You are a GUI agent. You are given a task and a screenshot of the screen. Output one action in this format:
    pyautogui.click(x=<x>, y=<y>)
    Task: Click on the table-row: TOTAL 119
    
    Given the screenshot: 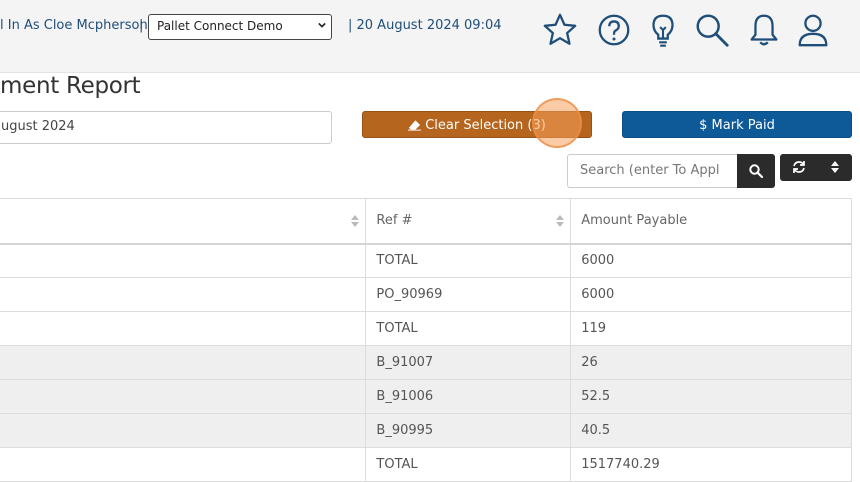 What is the action you would take?
    pyautogui.click(x=426, y=328)
    